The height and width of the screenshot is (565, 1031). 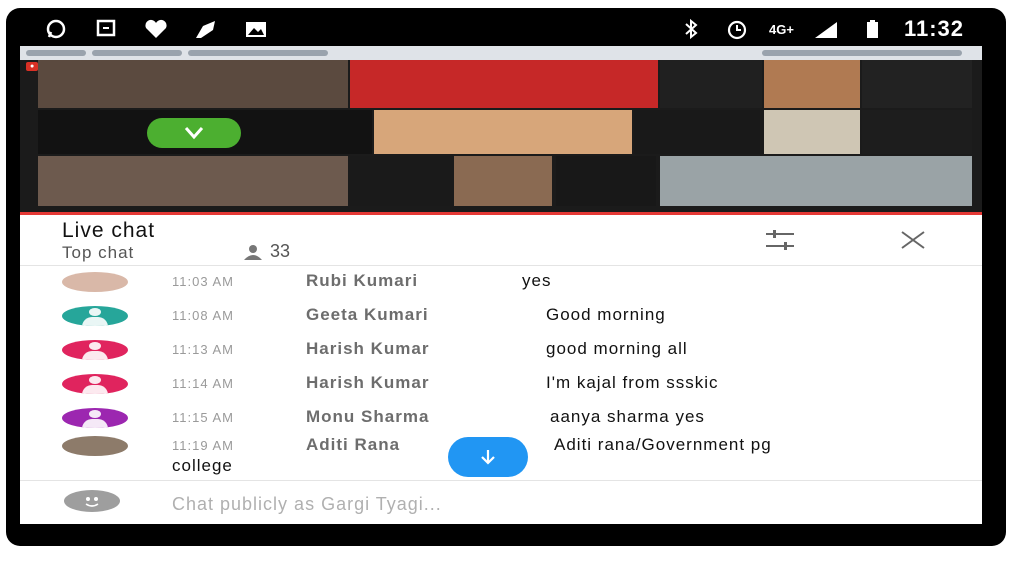 I want to click on viewer-count: 33, so click(x=266, y=251).